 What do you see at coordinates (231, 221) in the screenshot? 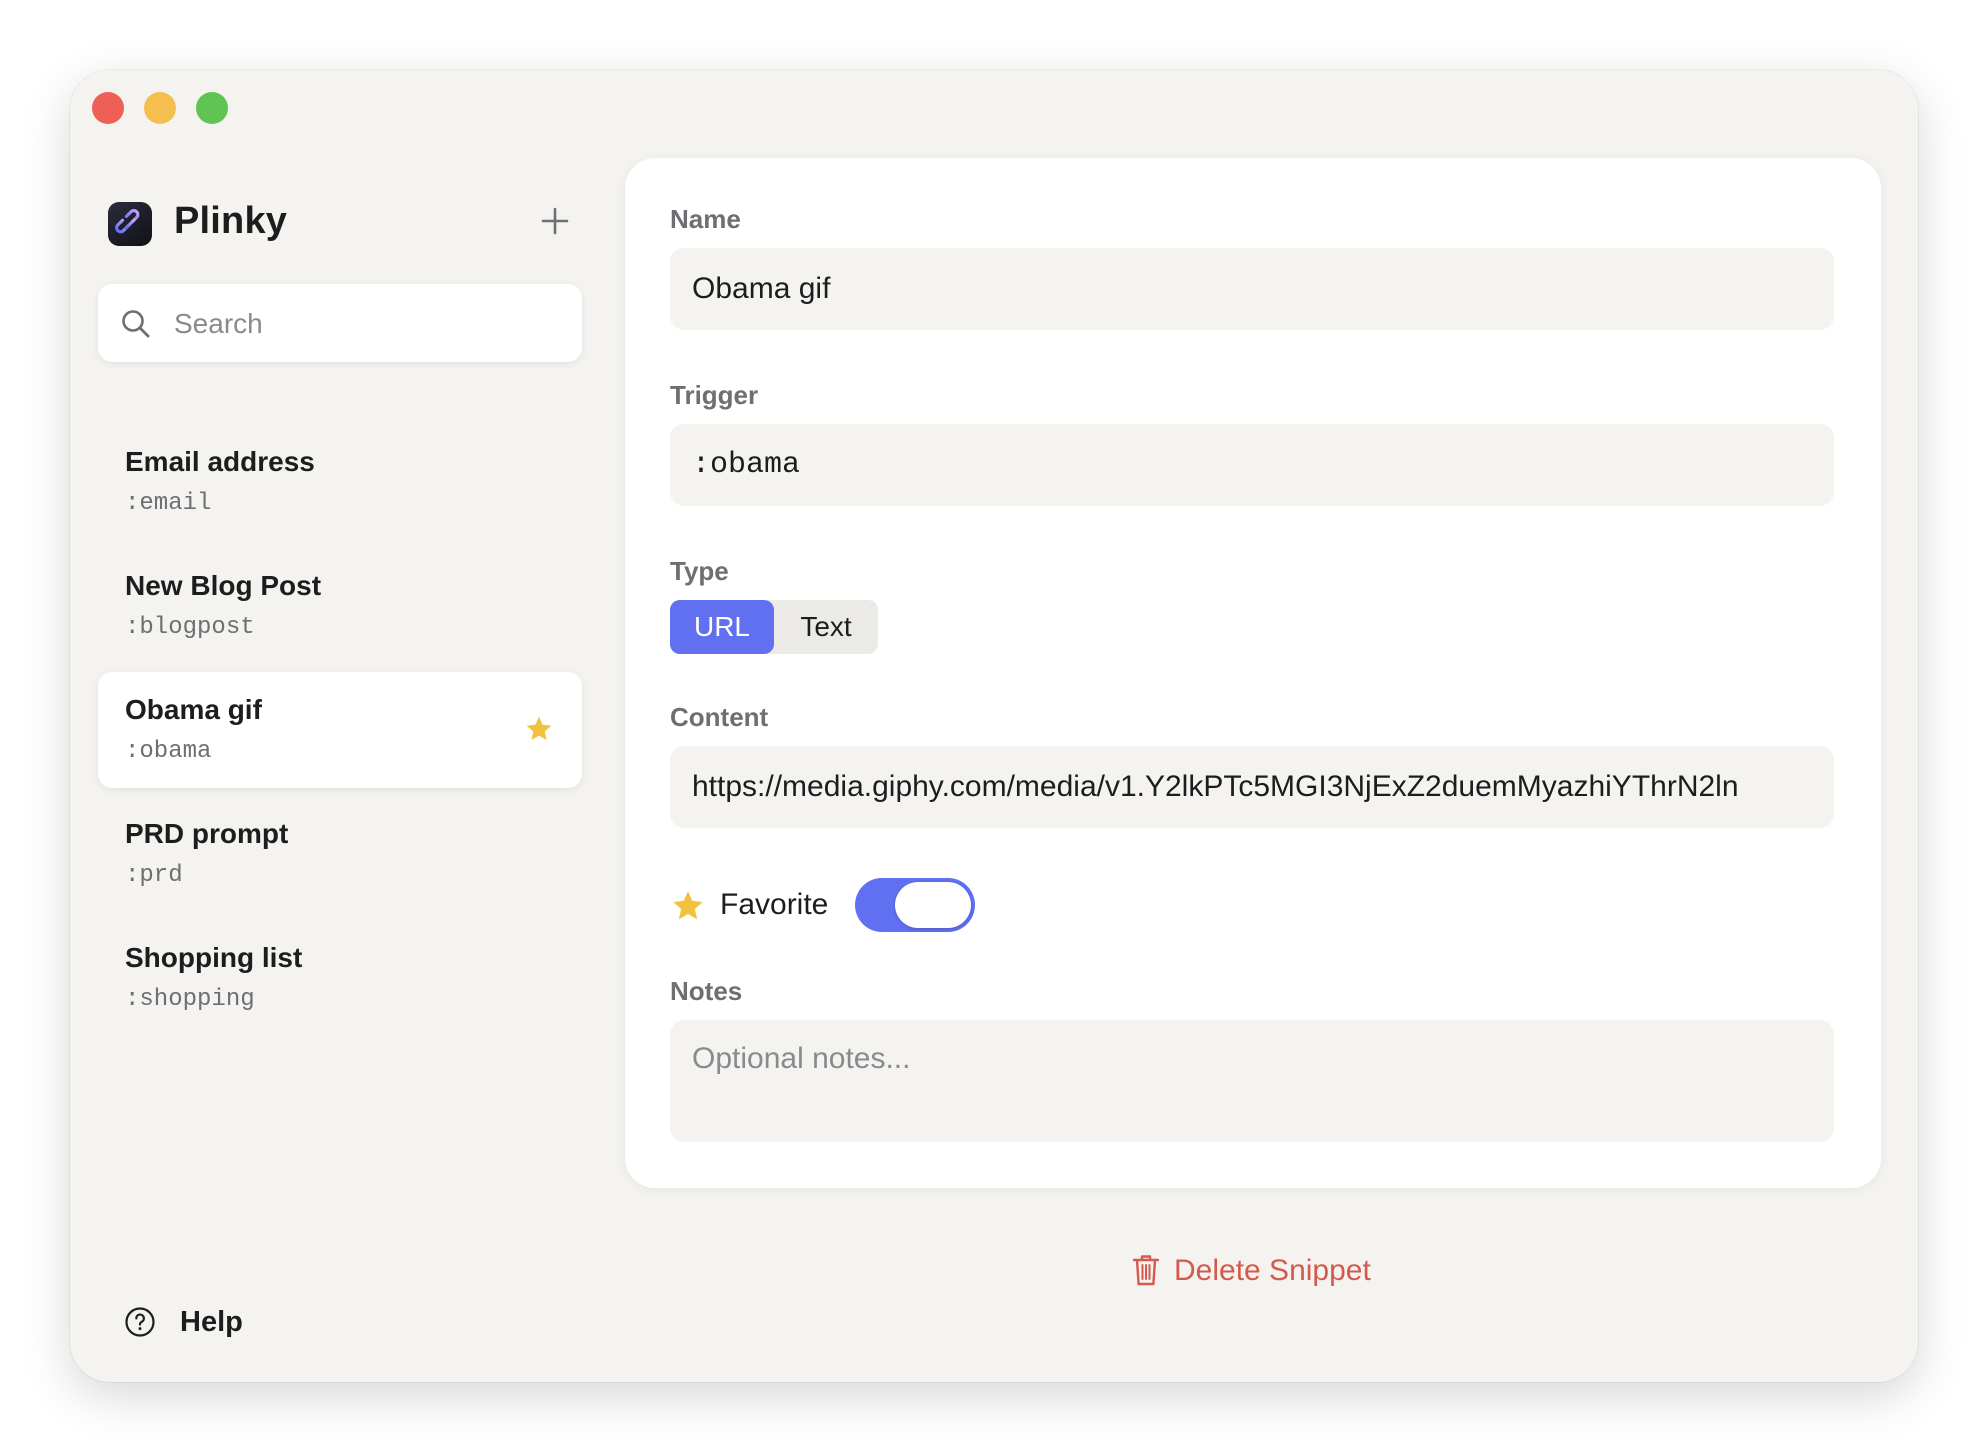
I see `app-name: Plinky` at bounding box center [231, 221].